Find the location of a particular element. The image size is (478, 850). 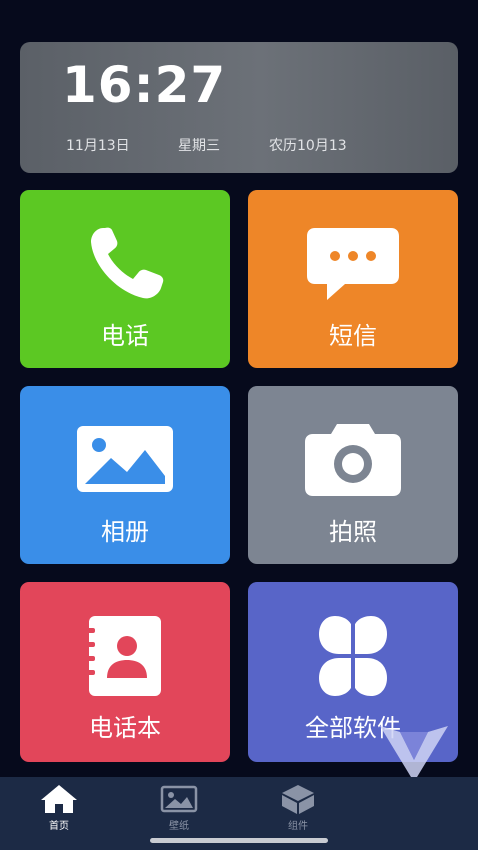

camera-icon is located at coordinates (353, 460).